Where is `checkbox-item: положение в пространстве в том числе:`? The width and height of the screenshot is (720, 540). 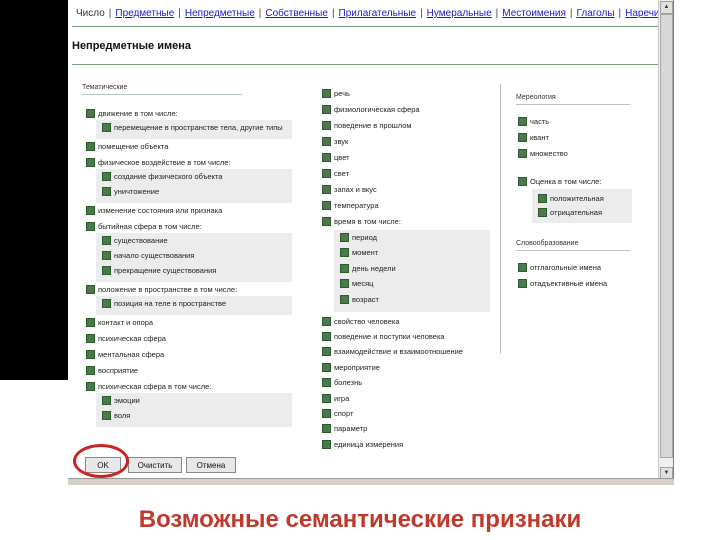
checkbox-item: положение в пространстве в том числе: is located at coordinates (161, 289).